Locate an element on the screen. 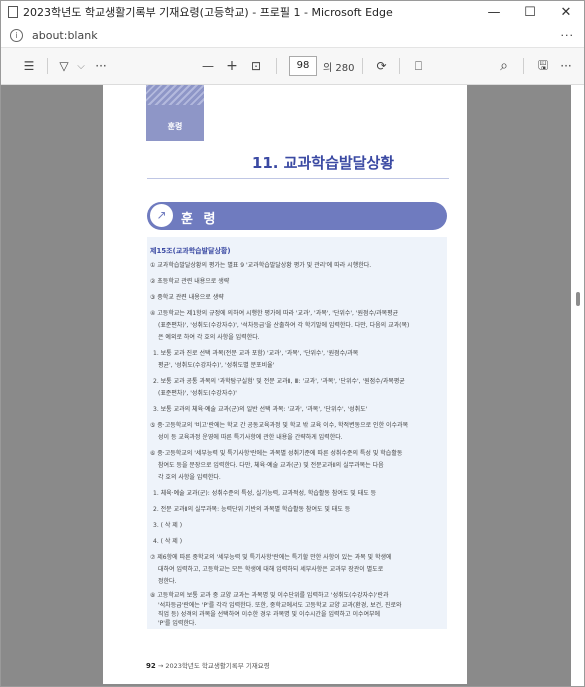 Image resolution: width=585 pixels, height=687 pixels. page-footer: 92 → 2023학년도 학교생활기록부 기재요령 is located at coordinates (208, 665).